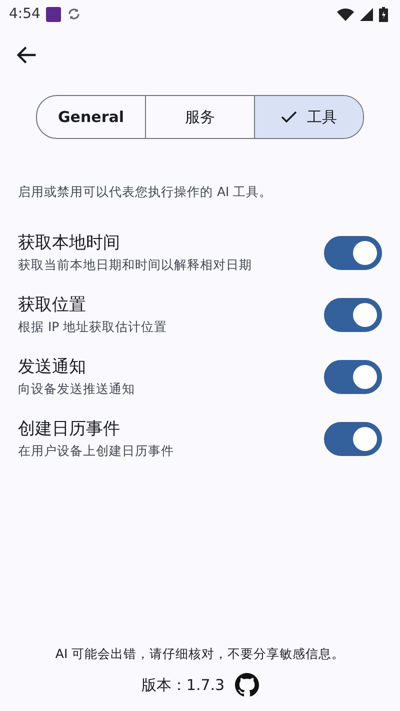 This screenshot has width=400, height=711. What do you see at coordinates (200, 654) in the screenshot?
I see `disclaimer-text: AI 可能会出错，请仔细核对，不要分享敏感信息。` at bounding box center [200, 654].